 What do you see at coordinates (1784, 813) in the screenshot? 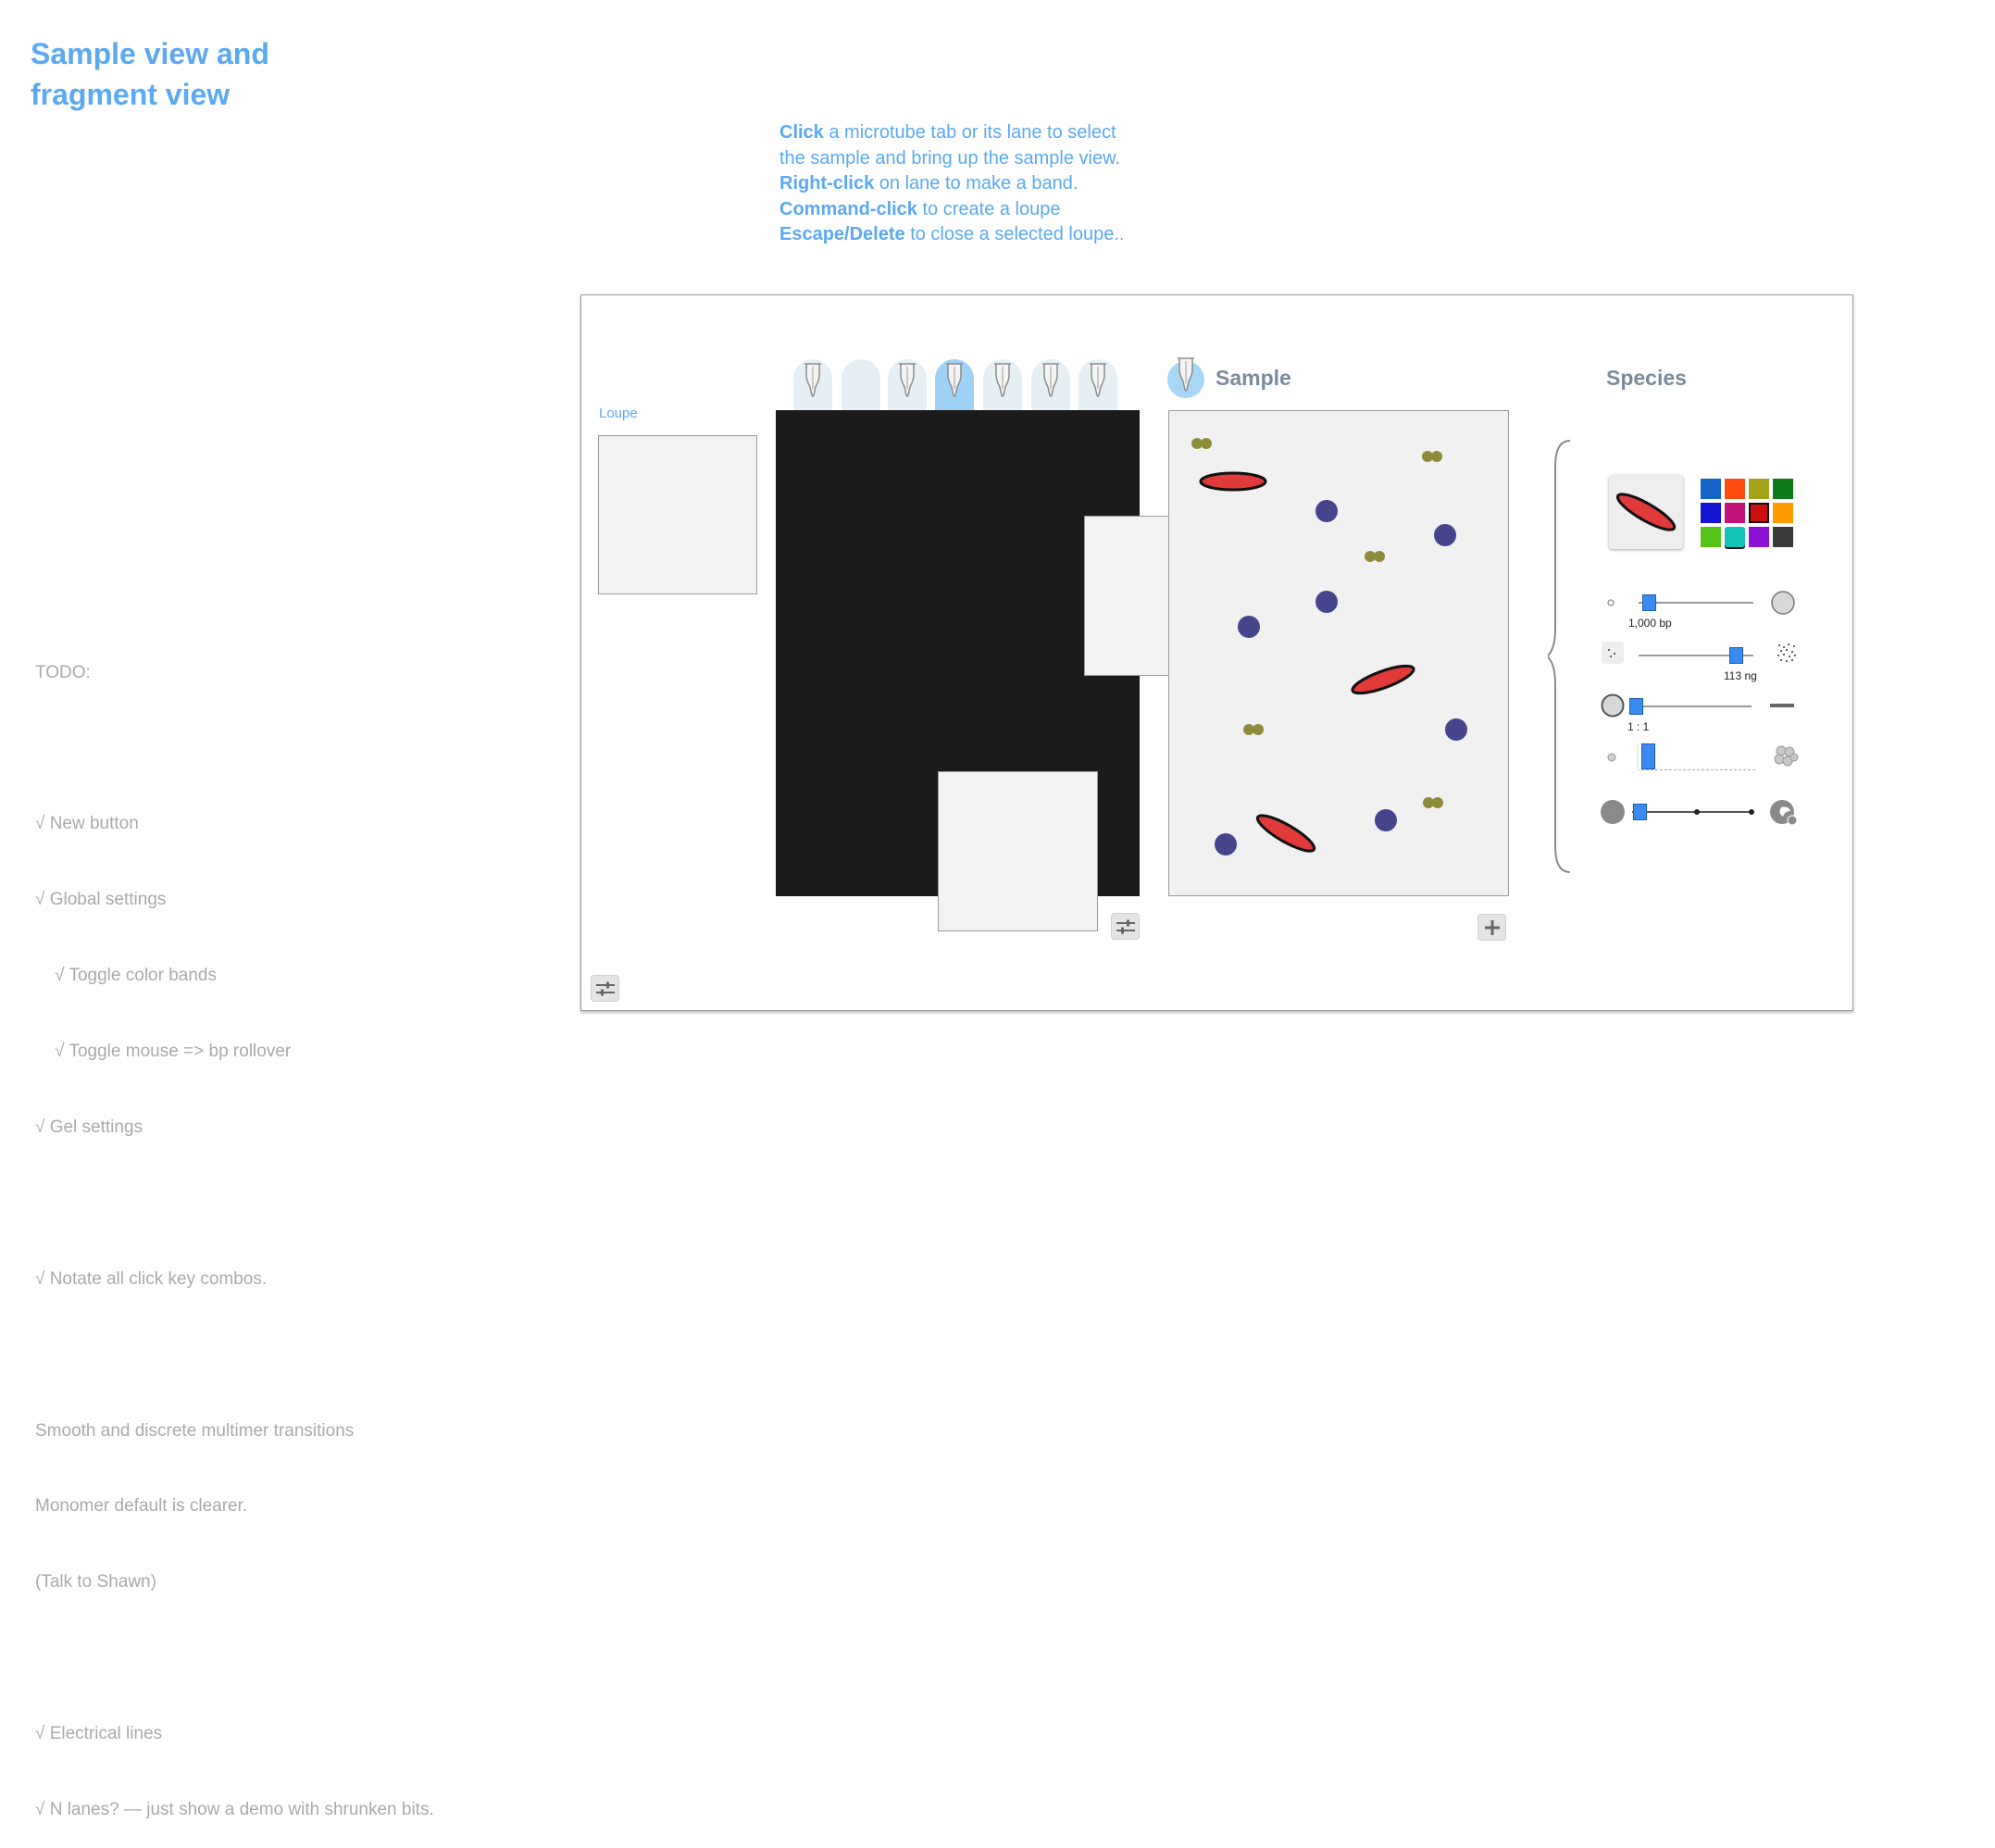
I see `aggregate-icon` at bounding box center [1784, 813].